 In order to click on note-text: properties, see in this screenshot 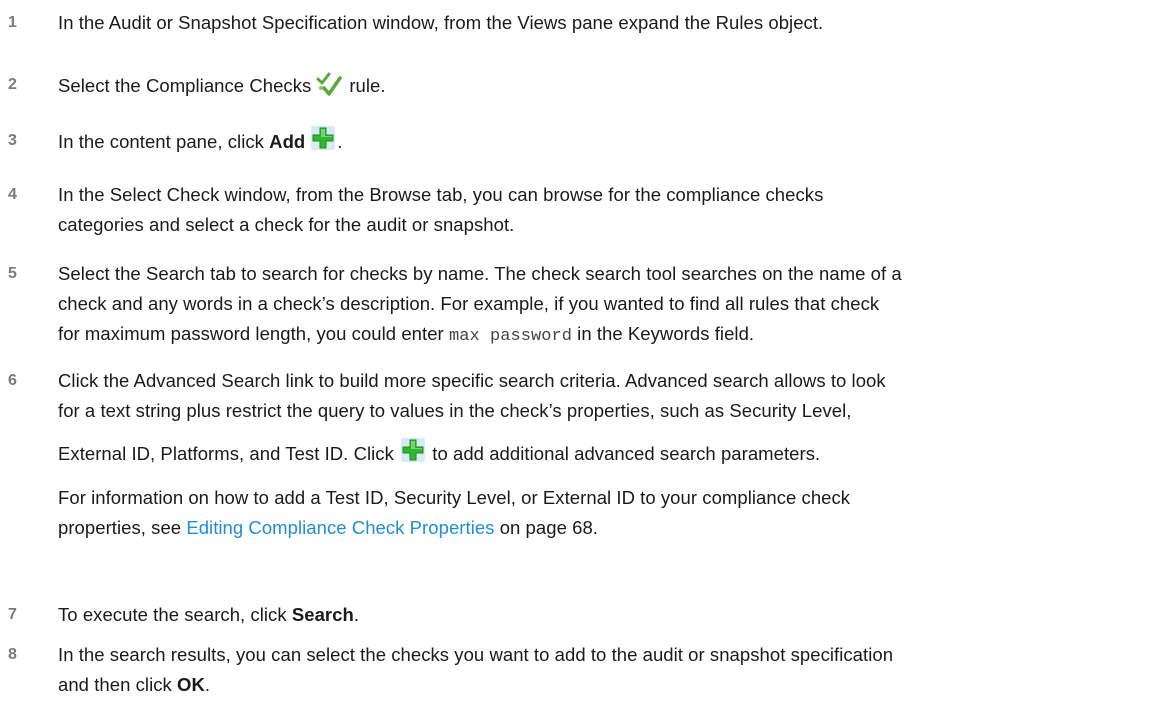, I will do `click(122, 527)`.